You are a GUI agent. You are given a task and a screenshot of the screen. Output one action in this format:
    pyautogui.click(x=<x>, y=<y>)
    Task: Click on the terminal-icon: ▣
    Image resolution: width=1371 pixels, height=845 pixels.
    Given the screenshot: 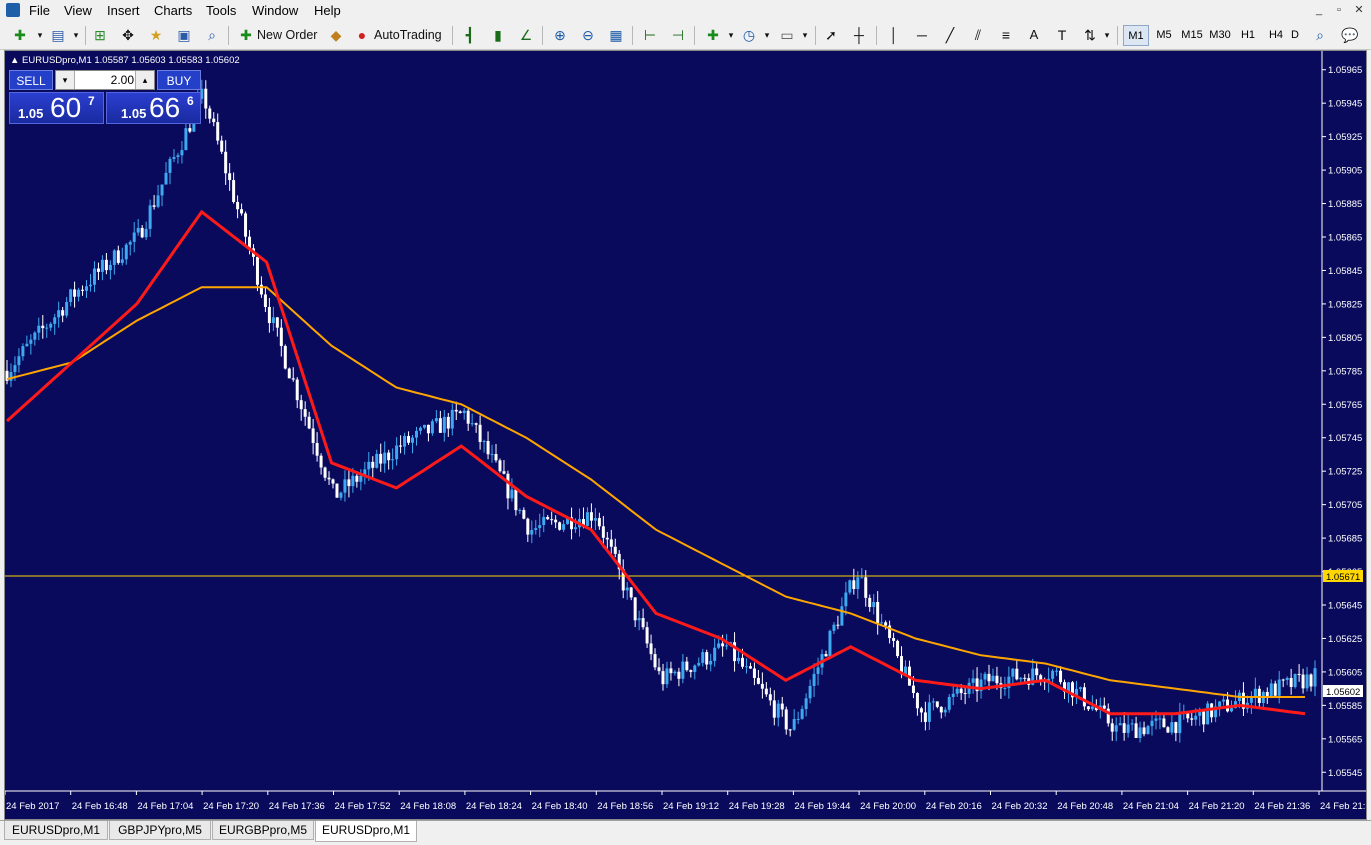 What is the action you would take?
    pyautogui.click(x=184, y=35)
    